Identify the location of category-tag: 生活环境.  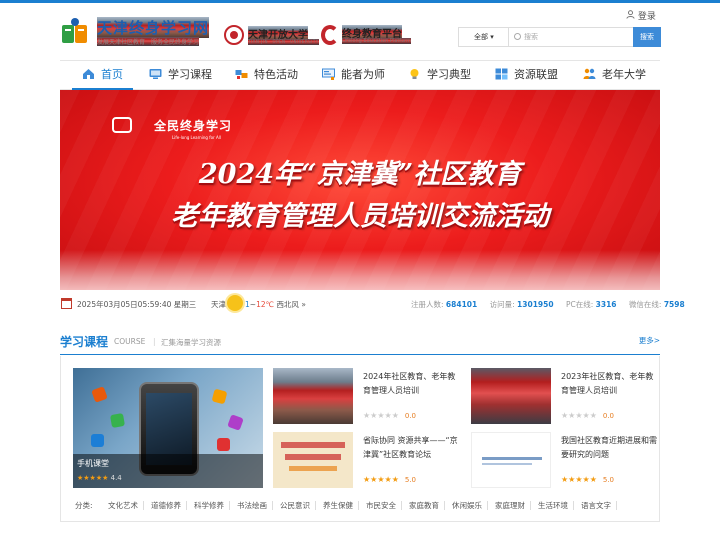
(556, 505).